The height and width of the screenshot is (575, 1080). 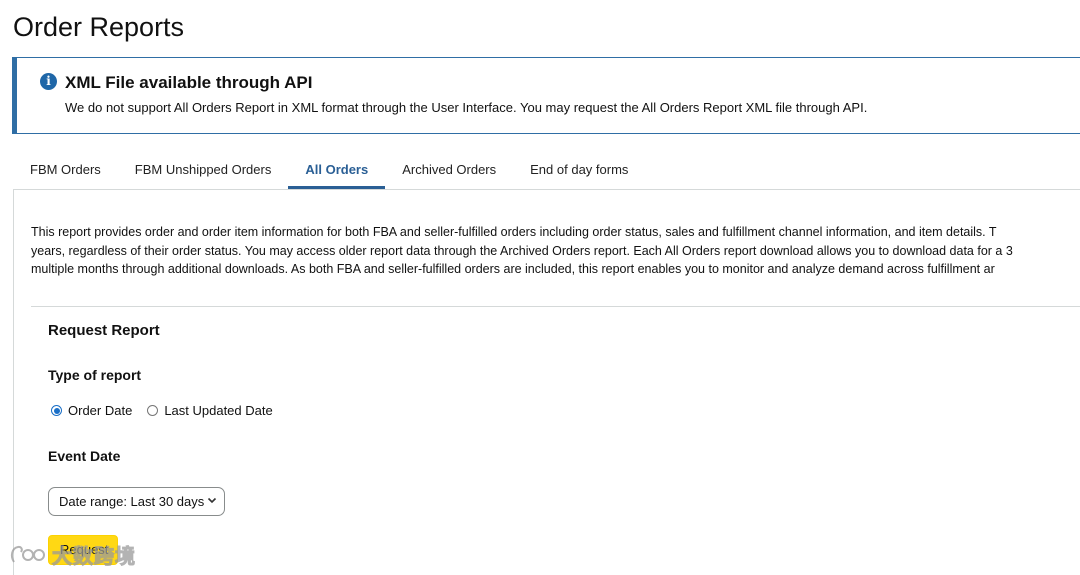 I want to click on info-icon: i, so click(x=48, y=81).